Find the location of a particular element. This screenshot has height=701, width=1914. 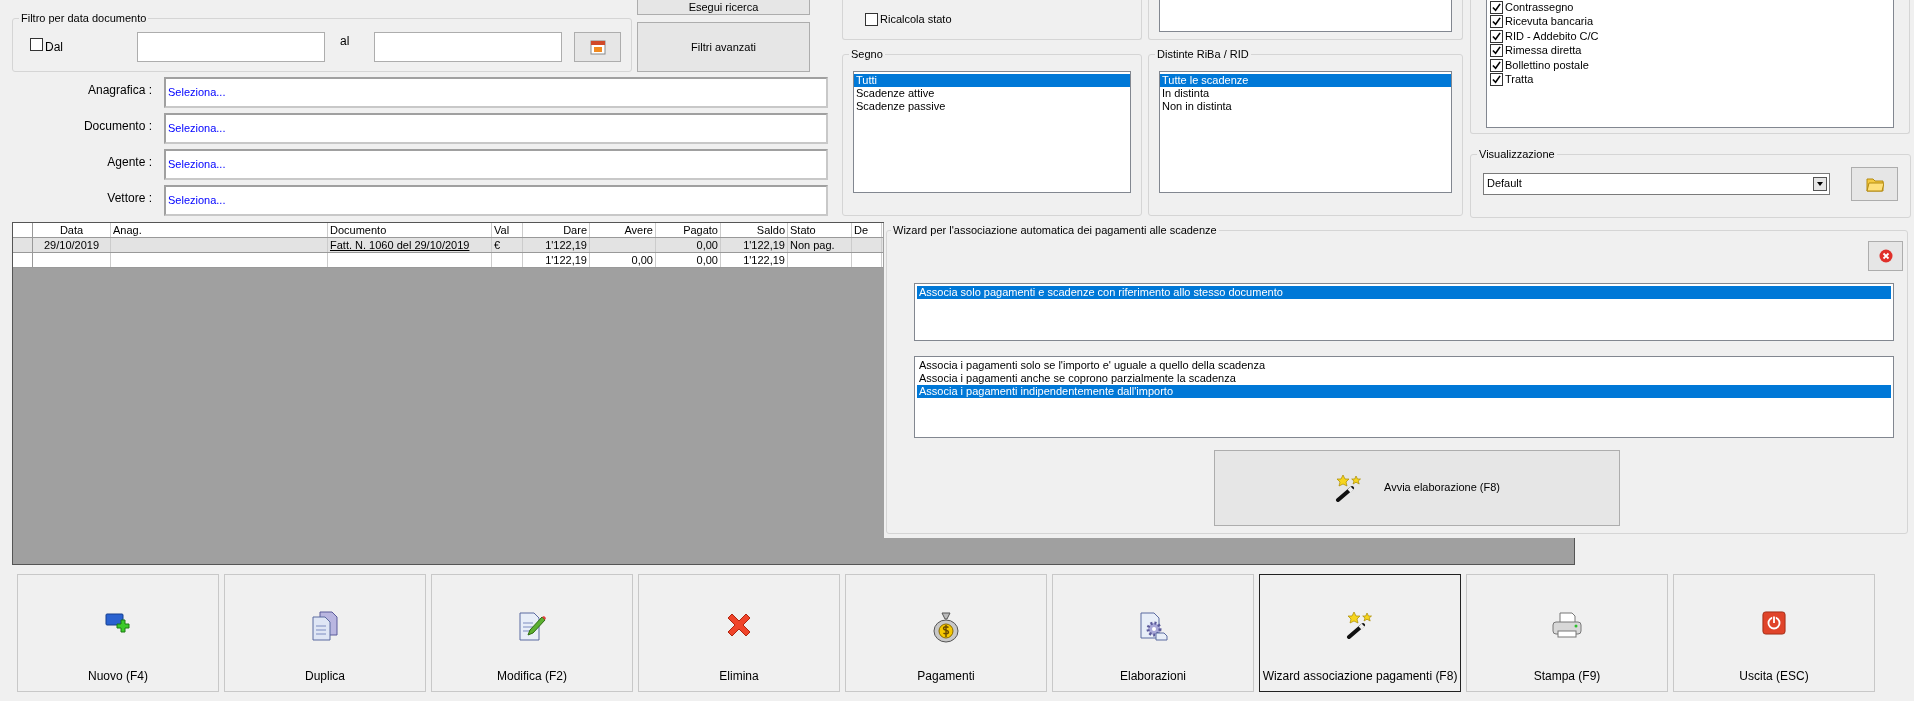

column-header: Stato is located at coordinates (820, 230).